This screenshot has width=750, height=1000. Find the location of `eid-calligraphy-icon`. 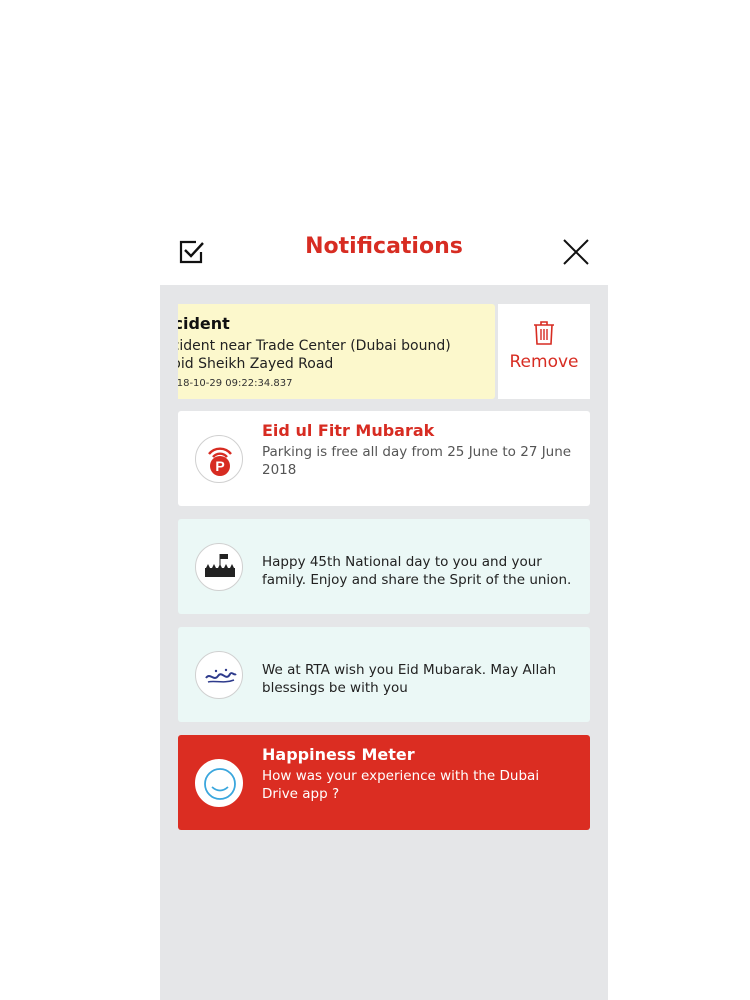

eid-calligraphy-icon is located at coordinates (219, 675).